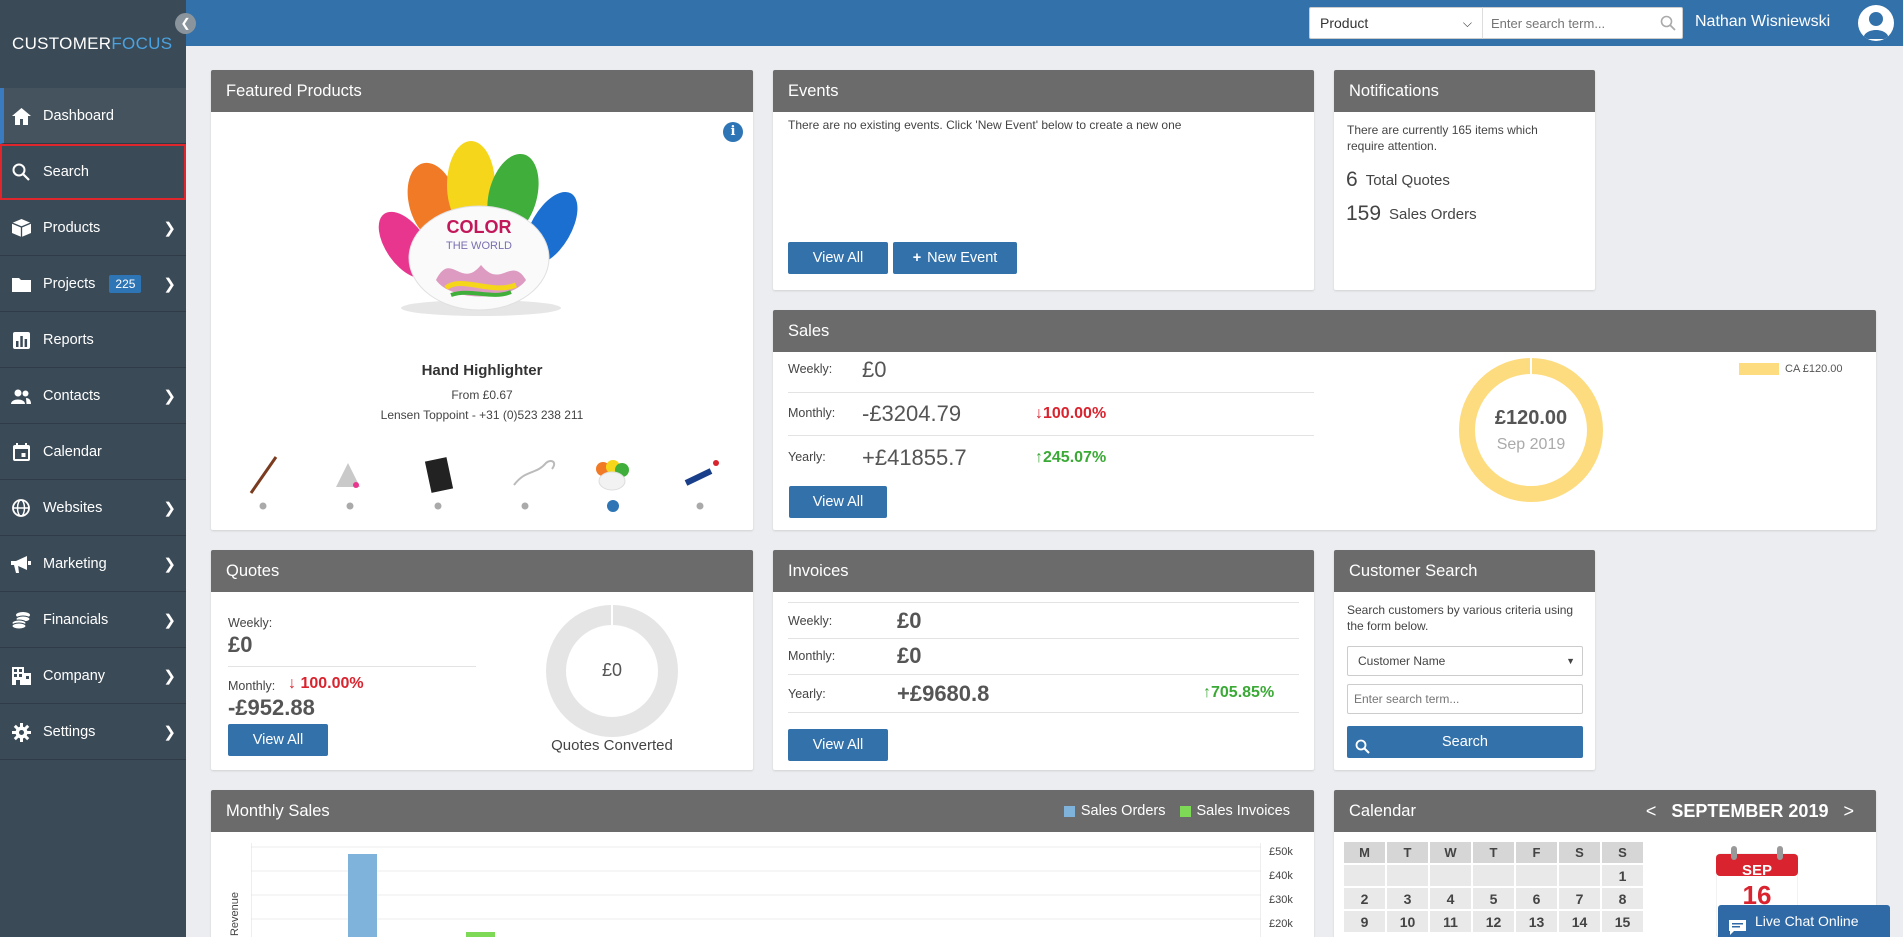 The height and width of the screenshot is (937, 1903). Describe the element at coordinates (1177, 811) in the screenshot. I see `monthly-sales-legend: Sales Orders Sales Invoices` at that location.